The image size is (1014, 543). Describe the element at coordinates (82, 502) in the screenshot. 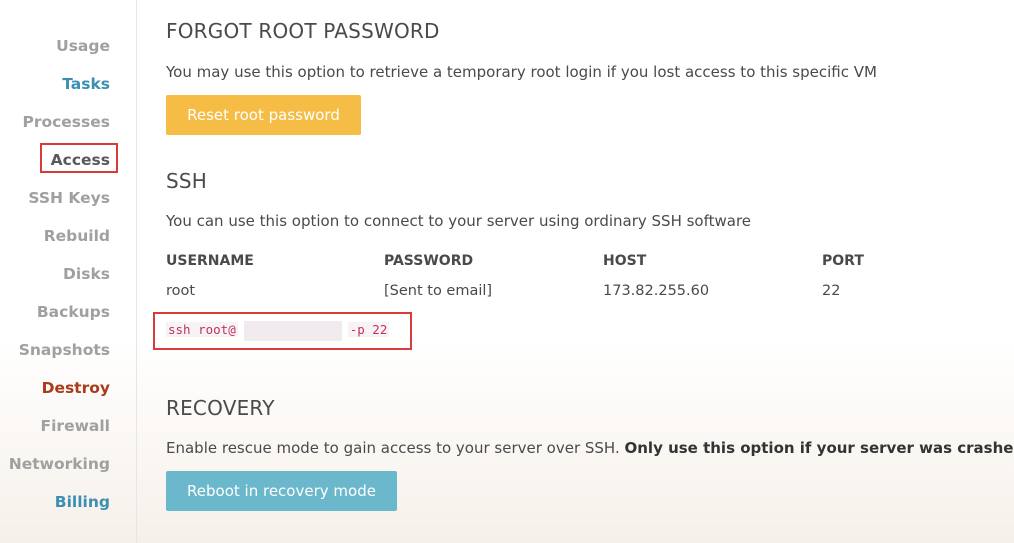

I see `sidebar-item-billing: Billing` at that location.